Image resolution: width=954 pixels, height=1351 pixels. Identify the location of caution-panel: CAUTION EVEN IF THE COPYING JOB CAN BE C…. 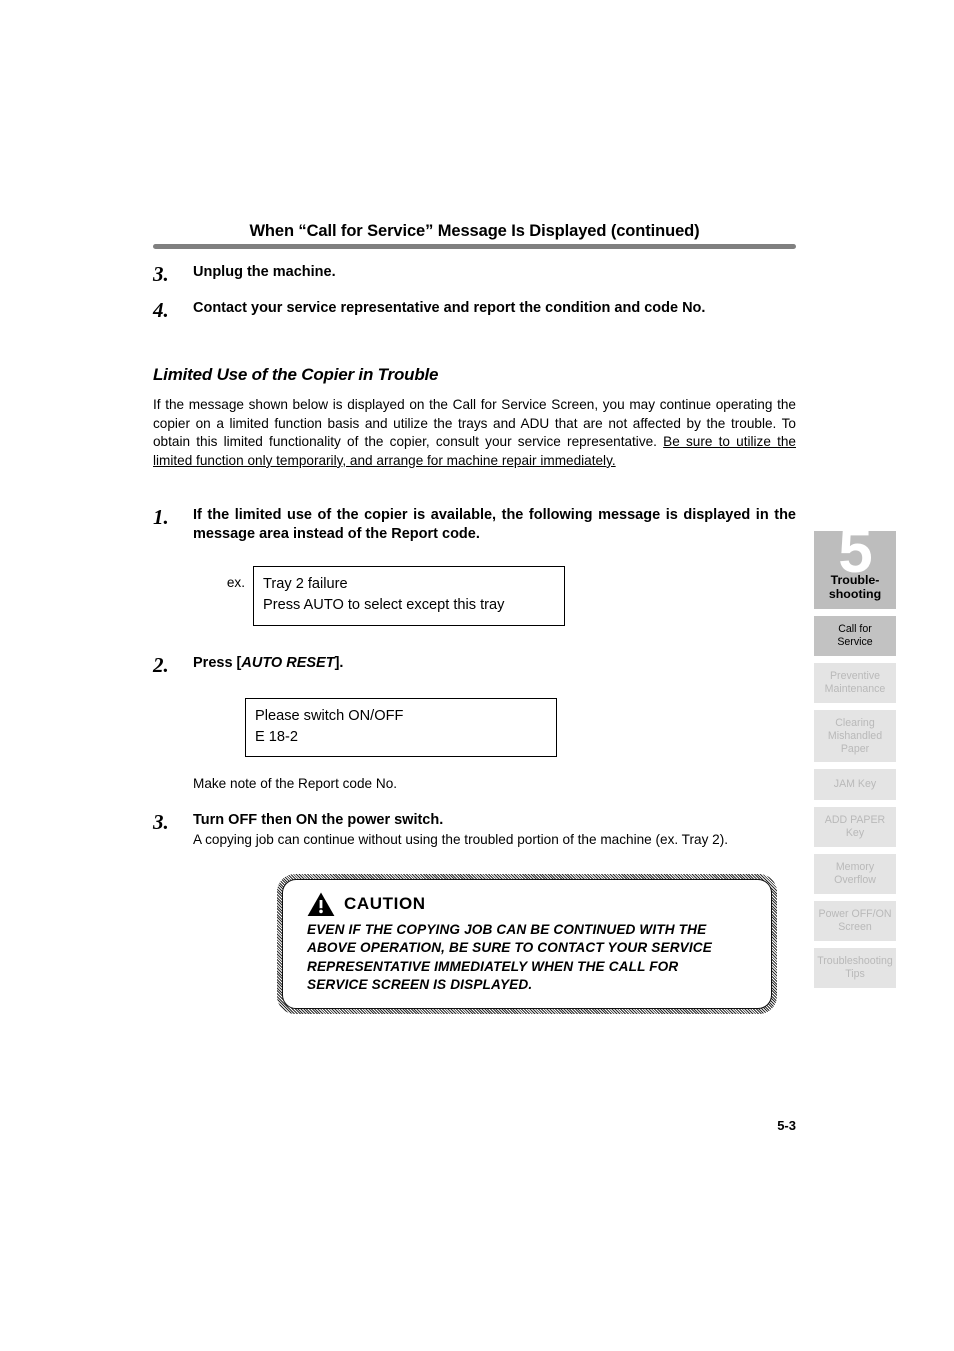
(527, 944).